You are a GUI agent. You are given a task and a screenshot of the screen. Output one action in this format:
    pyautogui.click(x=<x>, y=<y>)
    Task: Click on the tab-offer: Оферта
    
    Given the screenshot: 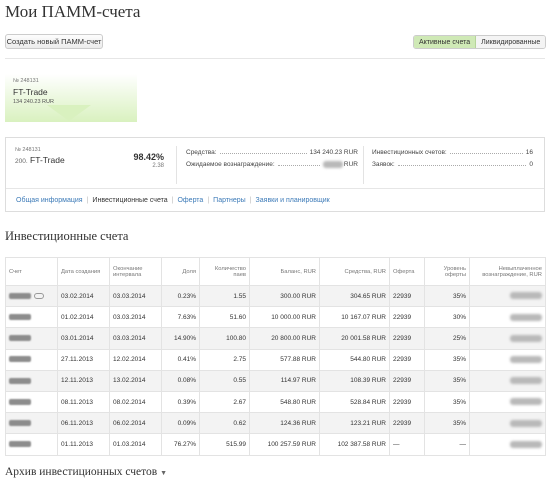 What is the action you would take?
    pyautogui.click(x=190, y=200)
    